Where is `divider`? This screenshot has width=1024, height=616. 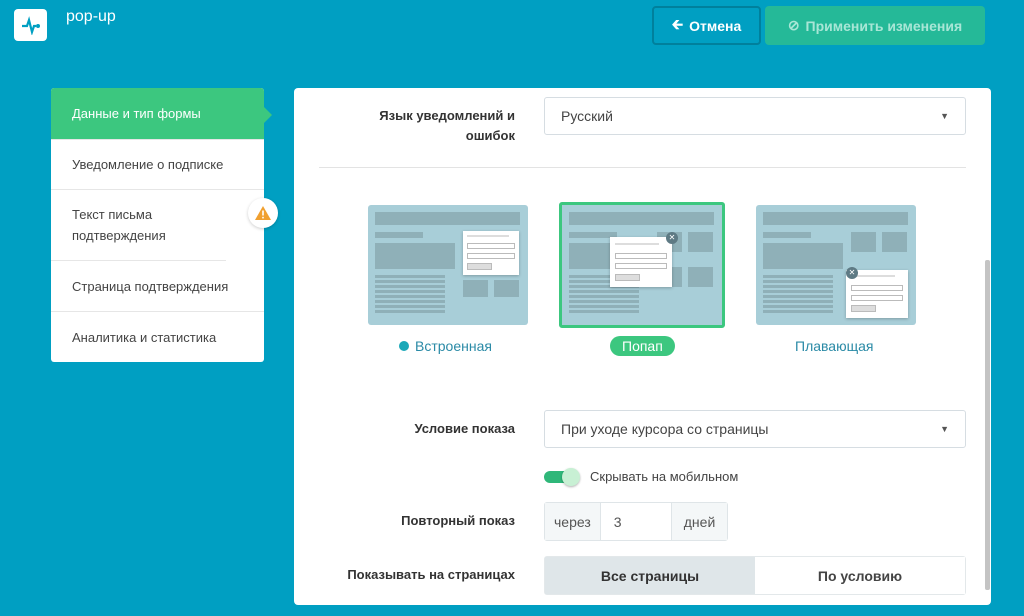 divider is located at coordinates (642, 167).